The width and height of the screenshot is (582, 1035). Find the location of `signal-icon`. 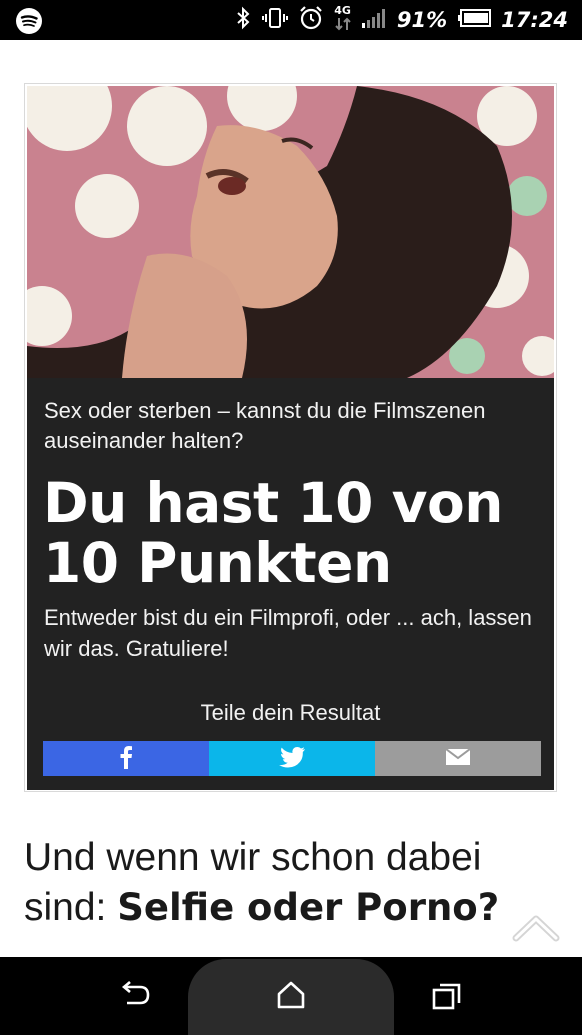

signal-icon is located at coordinates (374, 20).